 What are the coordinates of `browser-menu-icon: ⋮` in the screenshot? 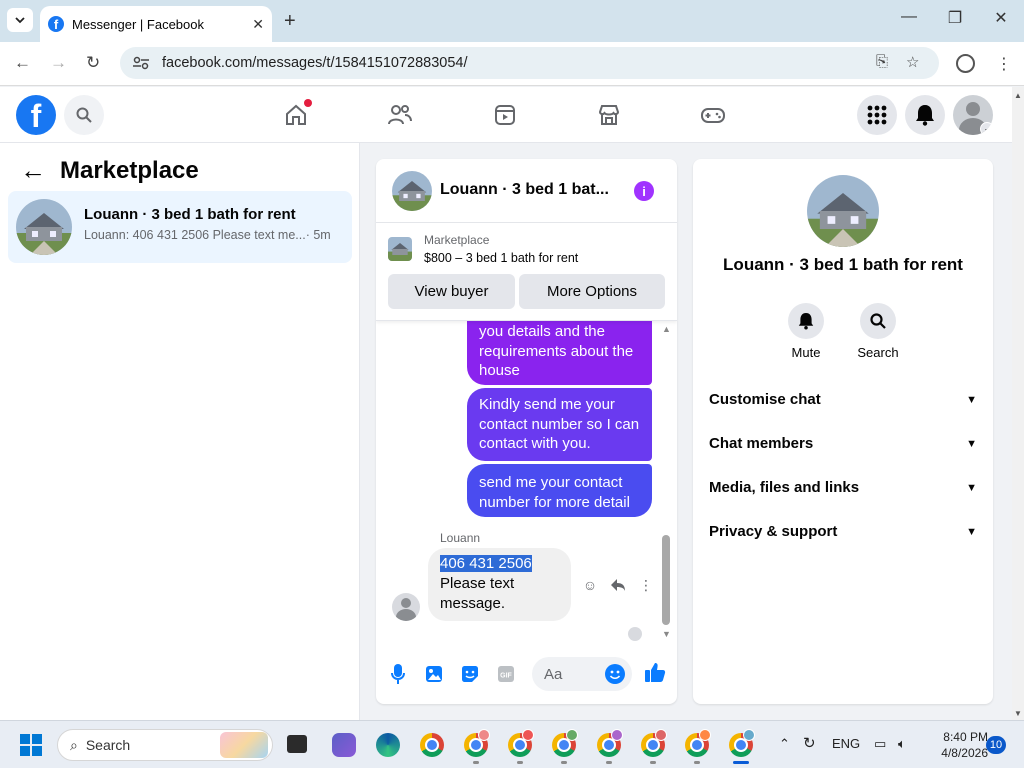 It's located at (1004, 64).